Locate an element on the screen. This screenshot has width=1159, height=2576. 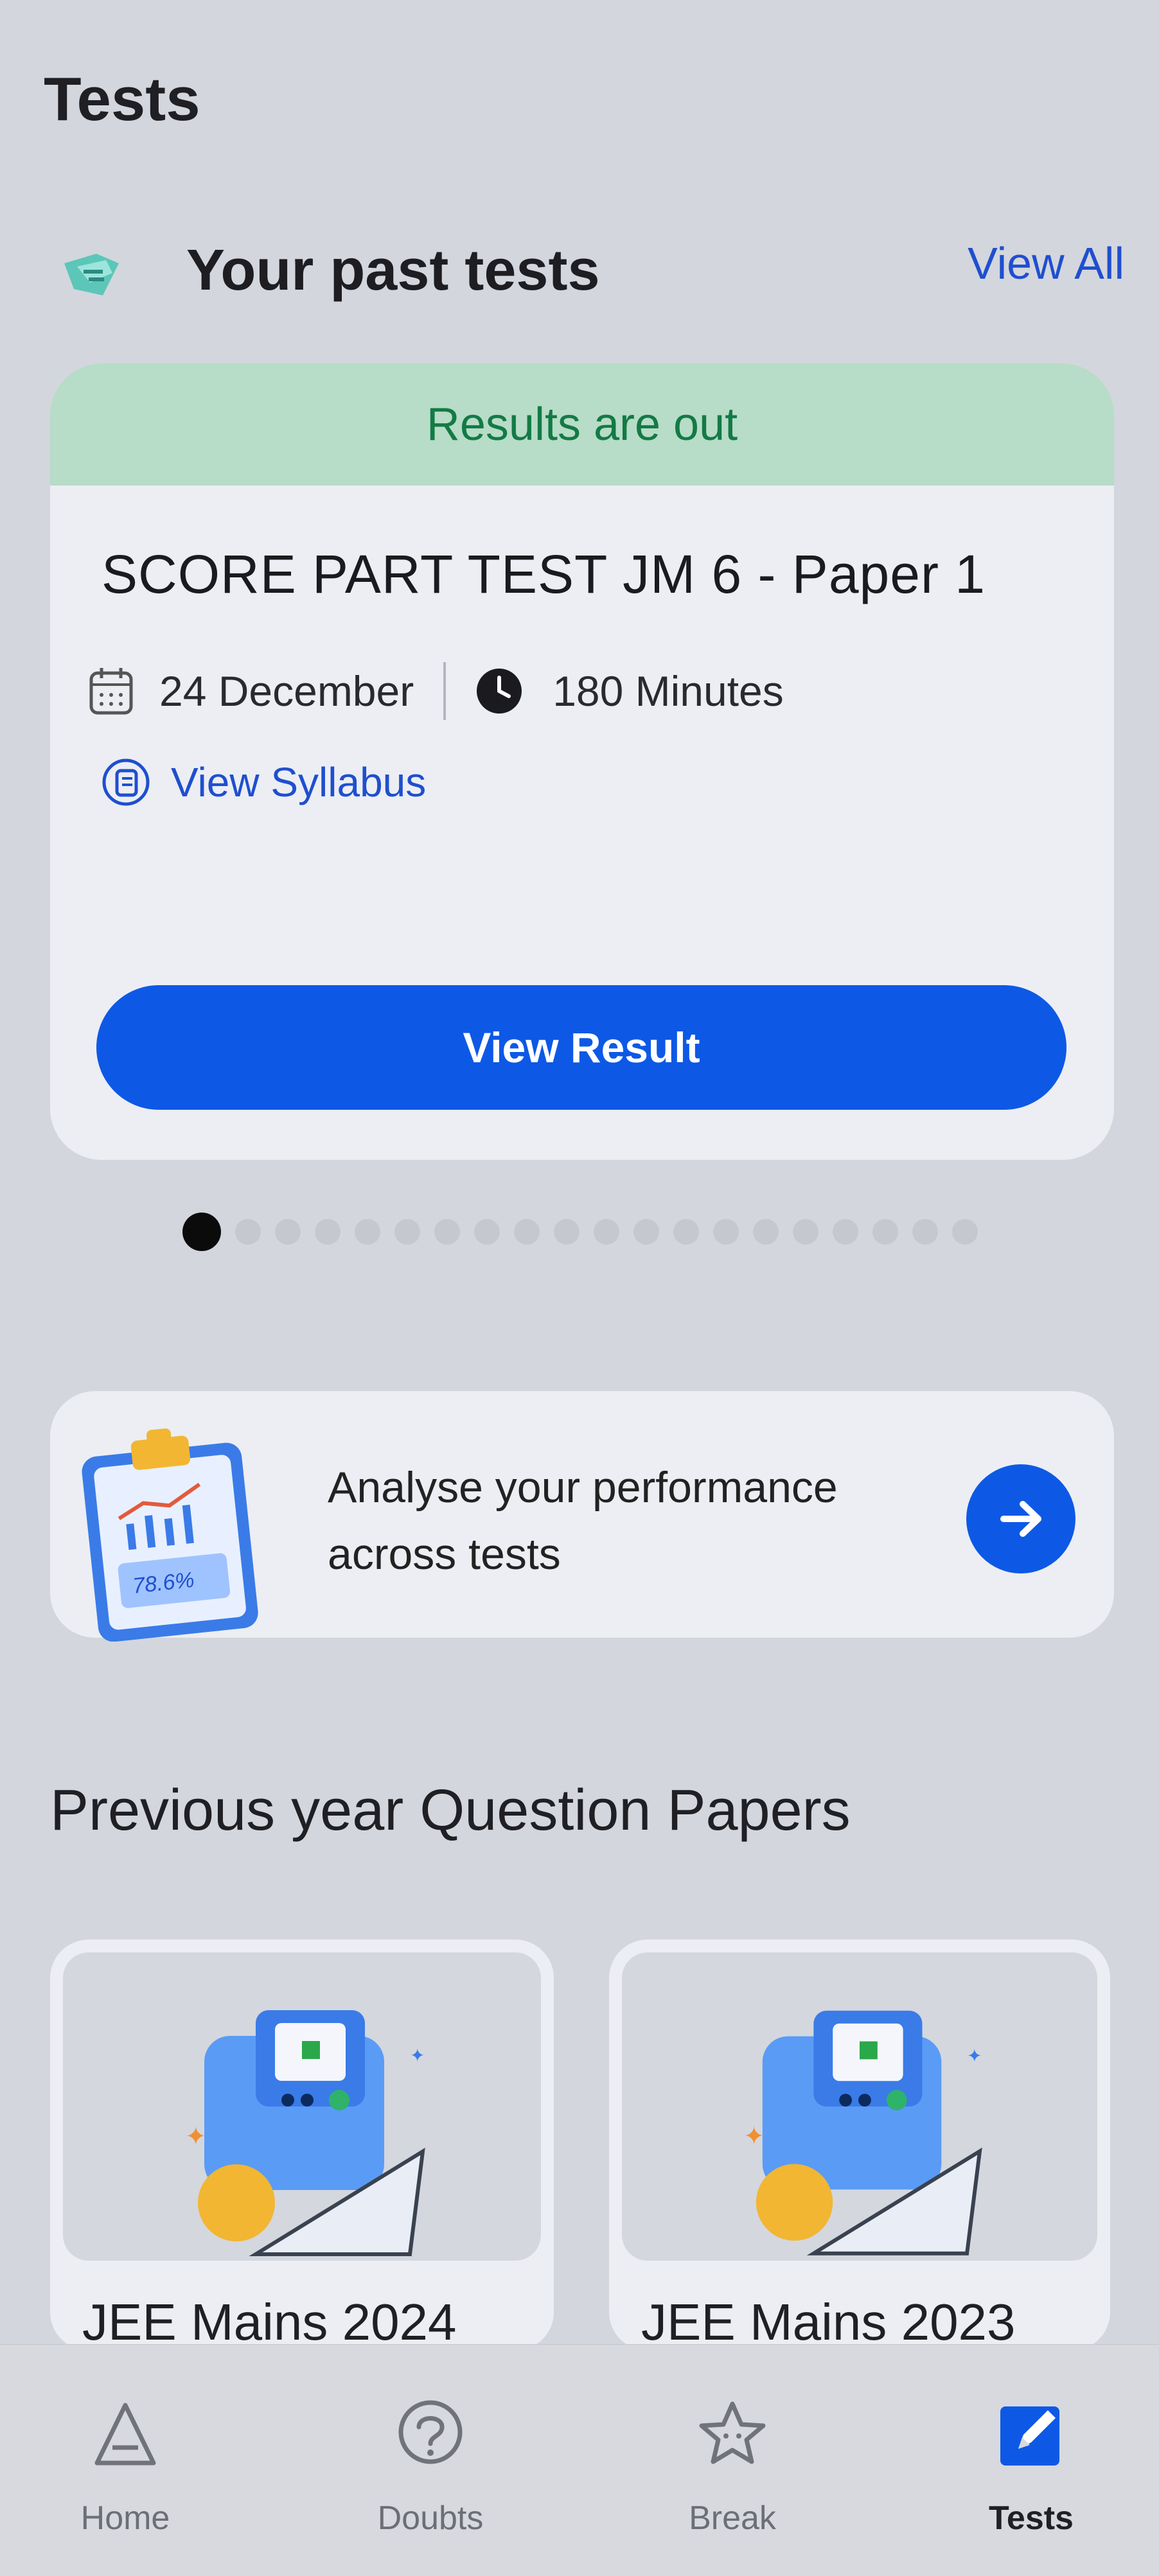
question-icon is located at coordinates (431, 2432).